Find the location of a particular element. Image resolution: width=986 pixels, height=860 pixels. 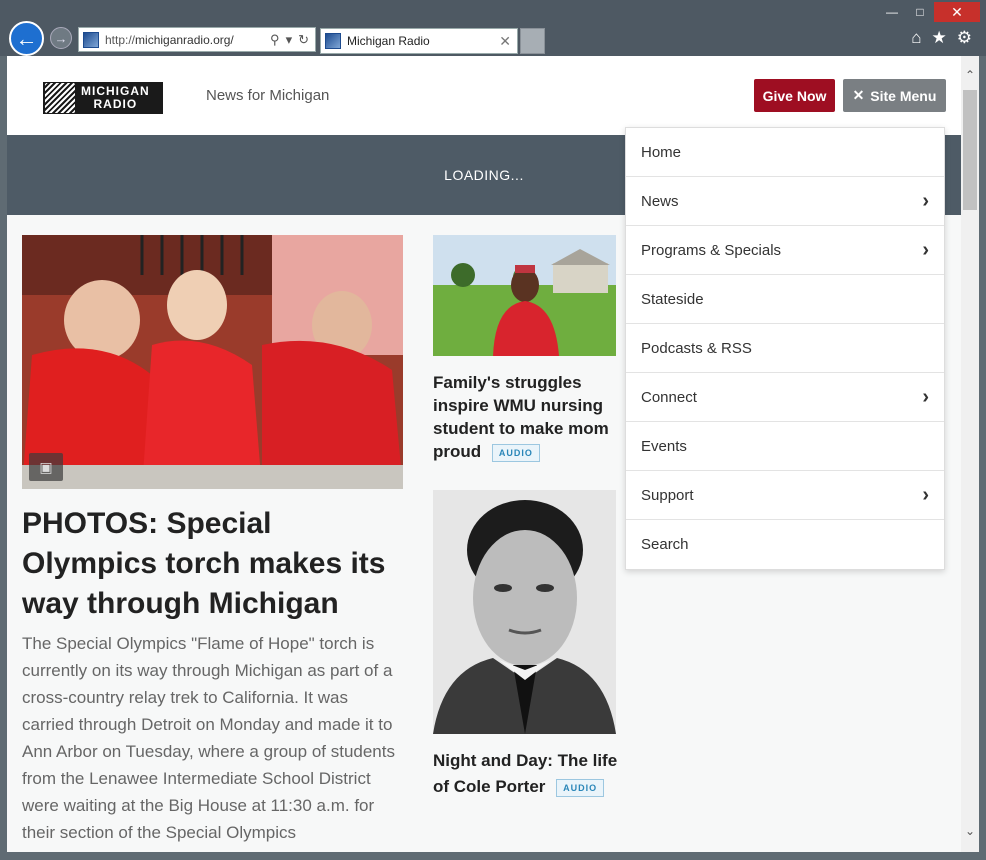

lead-photo is located at coordinates (212, 362).